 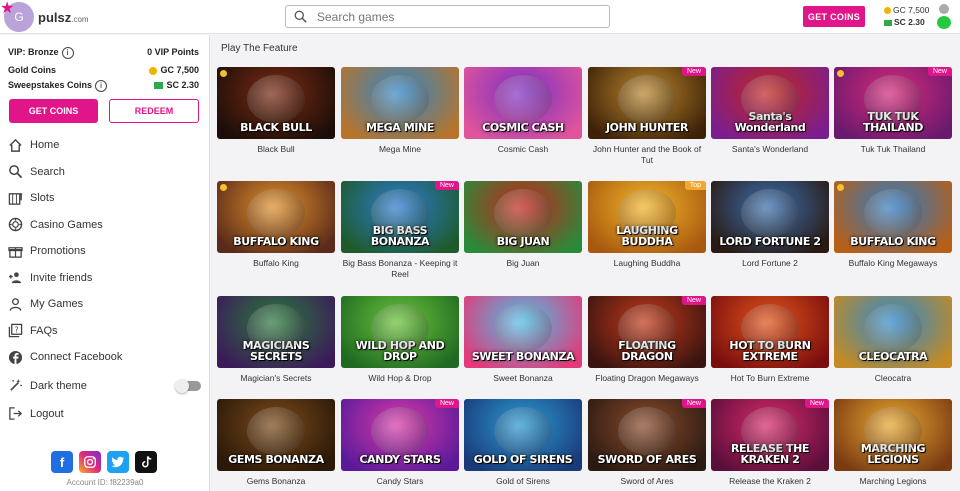 What do you see at coordinates (90, 462) in the screenshot?
I see `instagram-icon` at bounding box center [90, 462].